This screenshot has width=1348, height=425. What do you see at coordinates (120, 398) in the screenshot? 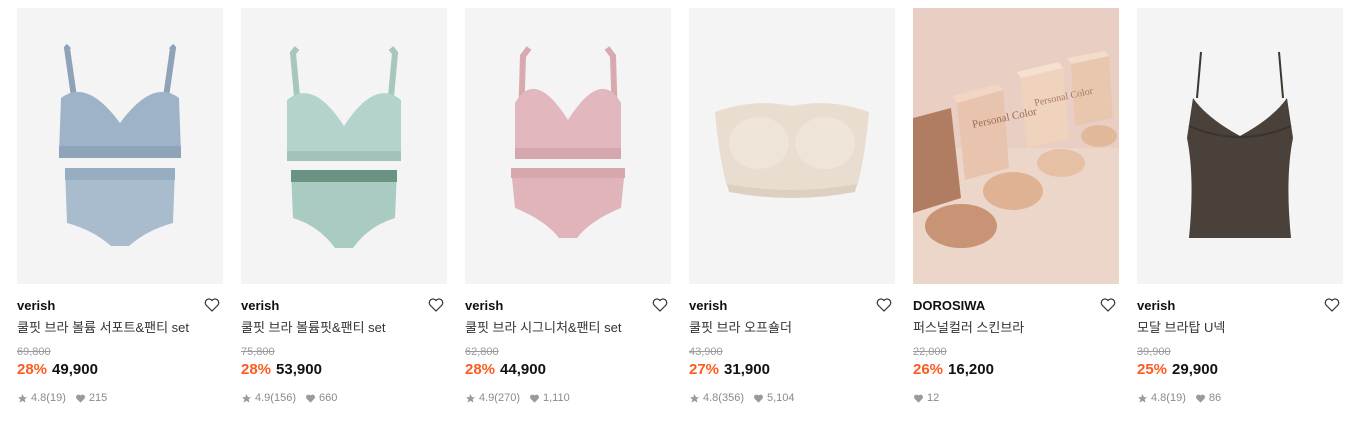
I see `product-stats: 4.8 (19) 215` at bounding box center [120, 398].